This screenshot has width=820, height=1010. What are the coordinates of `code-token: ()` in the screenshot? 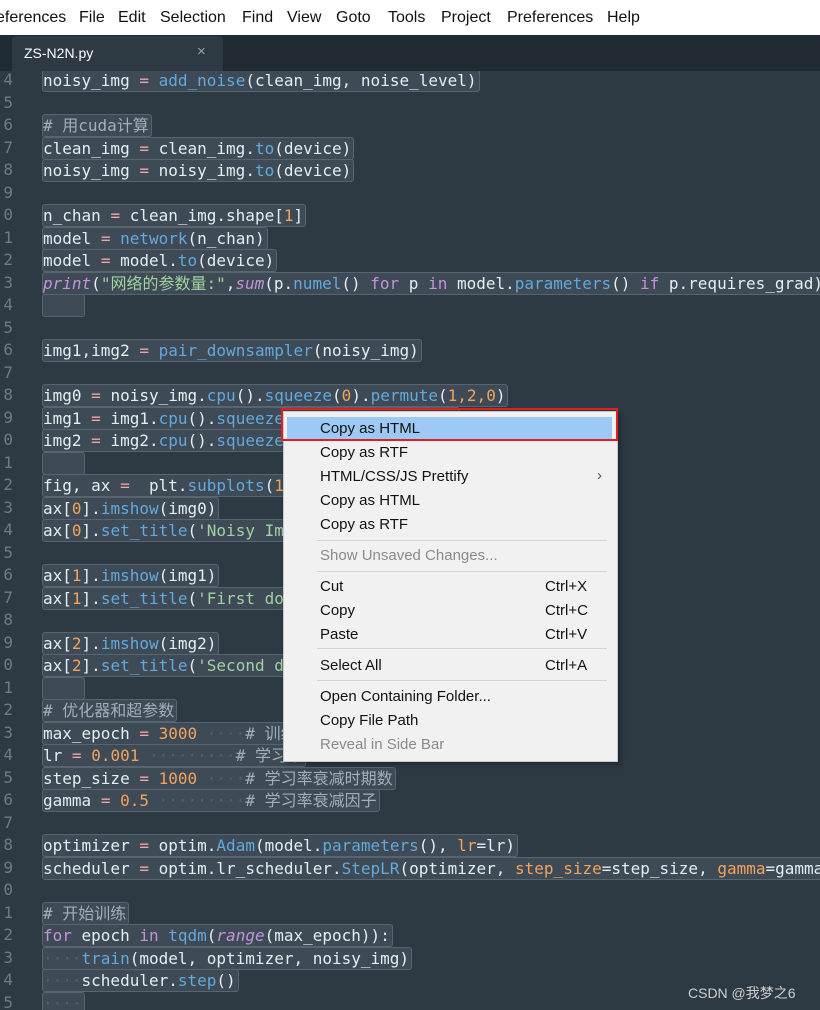 It's located at (226, 980).